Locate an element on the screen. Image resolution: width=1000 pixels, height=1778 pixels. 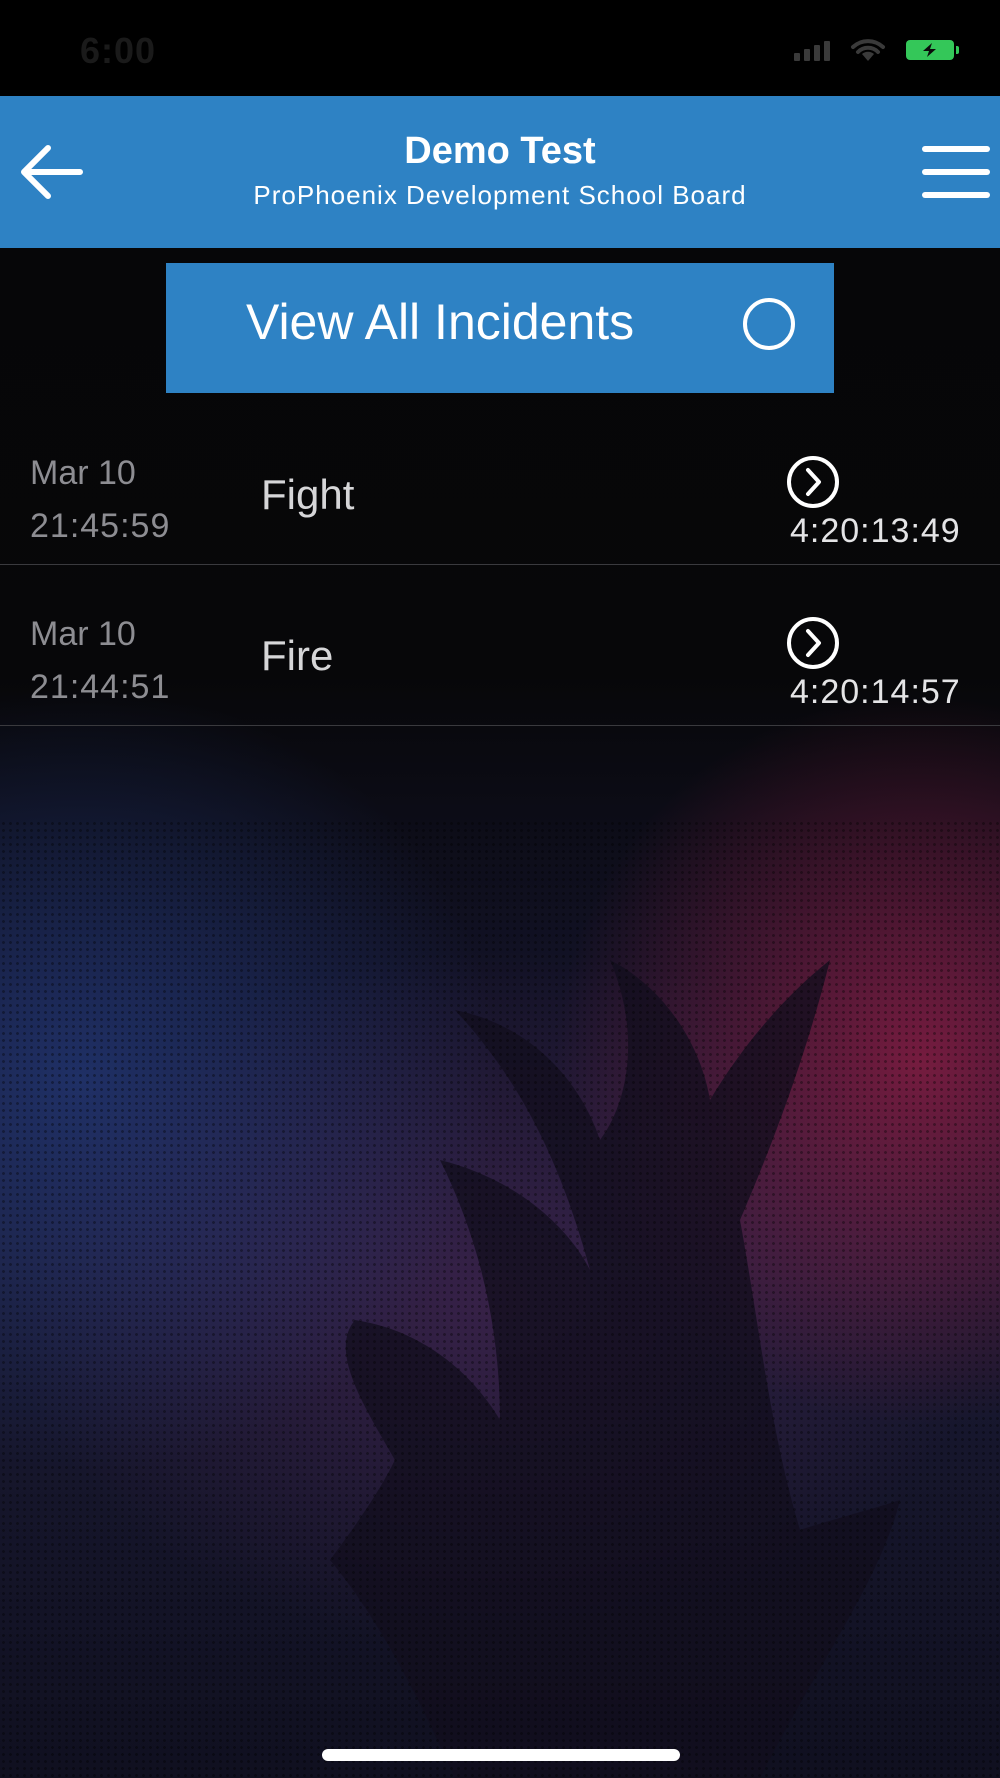
incident-row: Mar 10 21:45:59 Fight 4:20:13:49 is located at coordinates (500, 484).